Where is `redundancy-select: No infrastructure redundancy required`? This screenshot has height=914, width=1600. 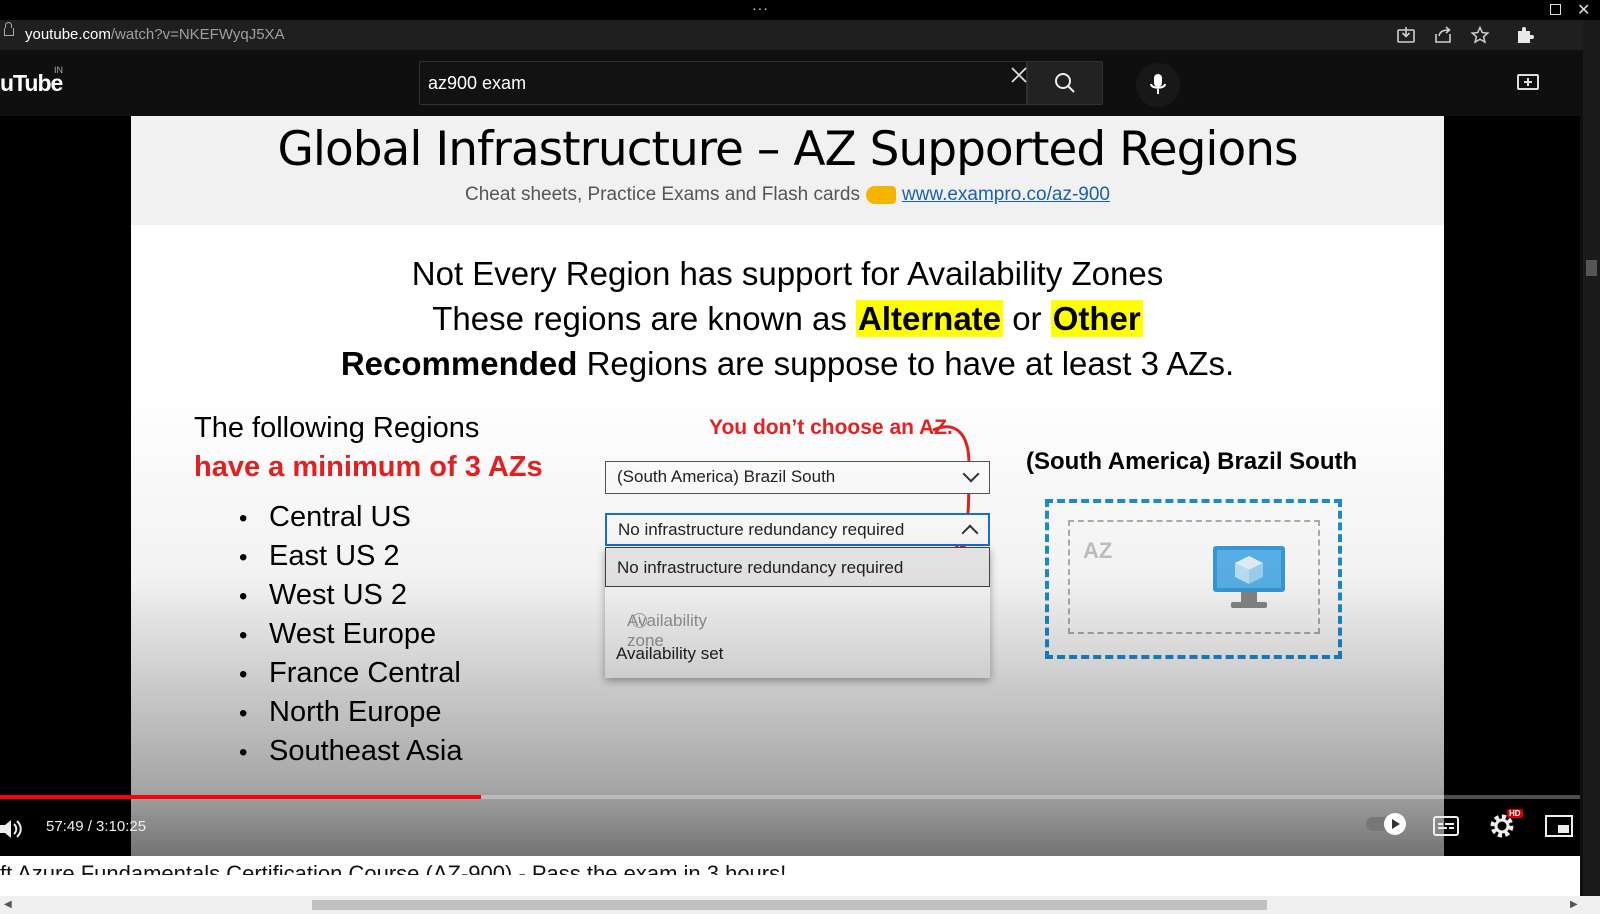 redundancy-select: No infrastructure redundancy required is located at coordinates (797, 529).